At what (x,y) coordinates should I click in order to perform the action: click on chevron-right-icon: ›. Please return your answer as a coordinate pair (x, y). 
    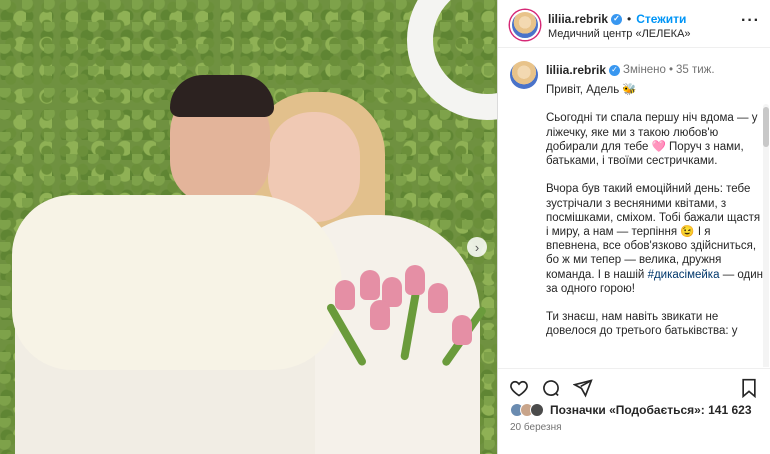
    Looking at the image, I should click on (477, 247).